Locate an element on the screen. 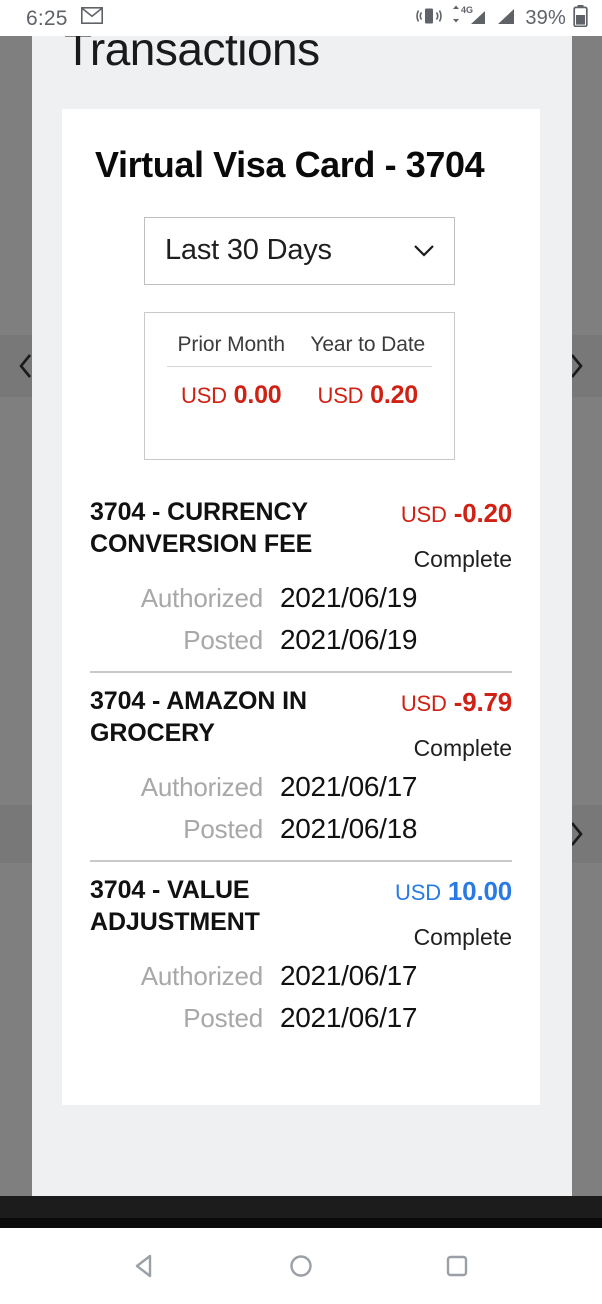  transaction-amount: USD -9.79 is located at coordinates (433, 702).